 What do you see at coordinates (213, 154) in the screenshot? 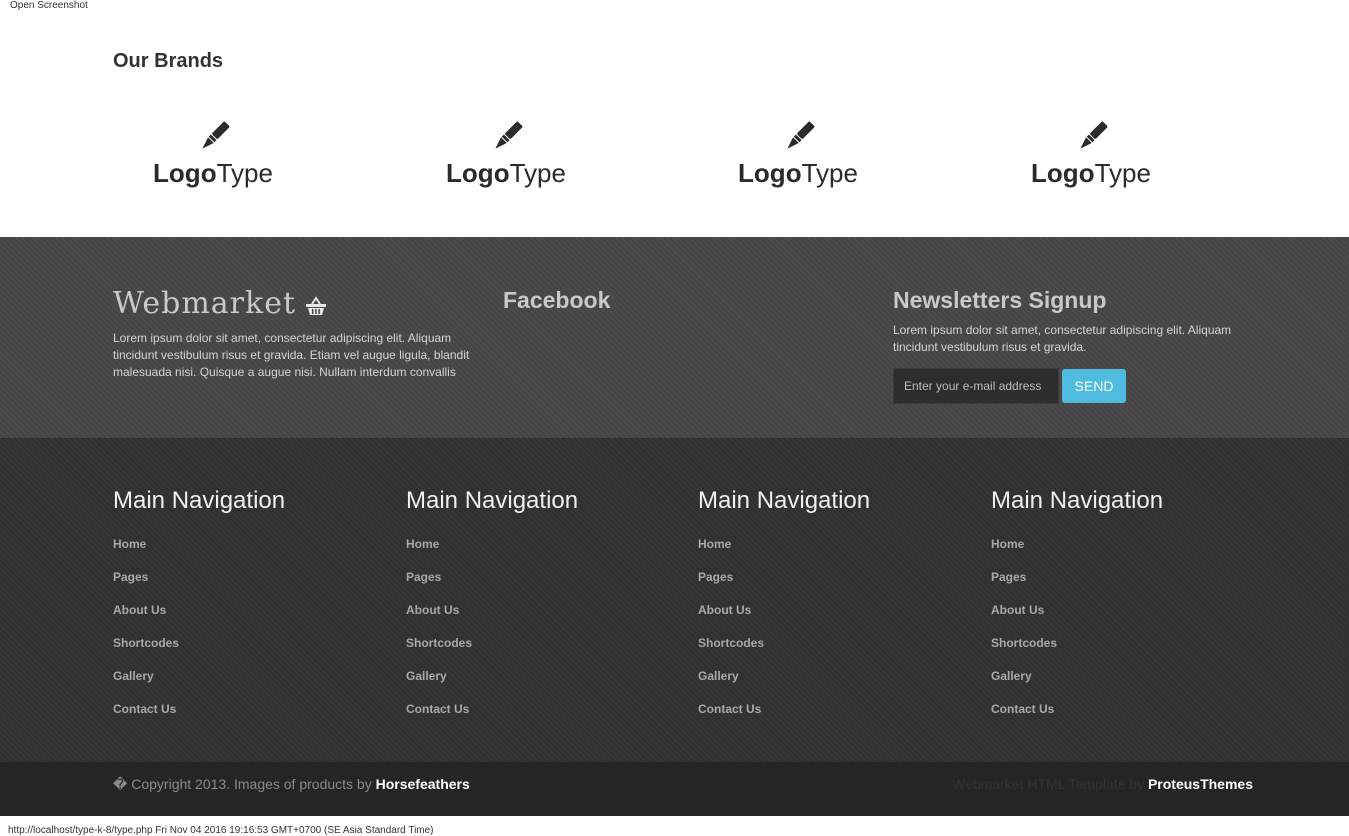
I see `brand-logo-1: LogoType` at bounding box center [213, 154].